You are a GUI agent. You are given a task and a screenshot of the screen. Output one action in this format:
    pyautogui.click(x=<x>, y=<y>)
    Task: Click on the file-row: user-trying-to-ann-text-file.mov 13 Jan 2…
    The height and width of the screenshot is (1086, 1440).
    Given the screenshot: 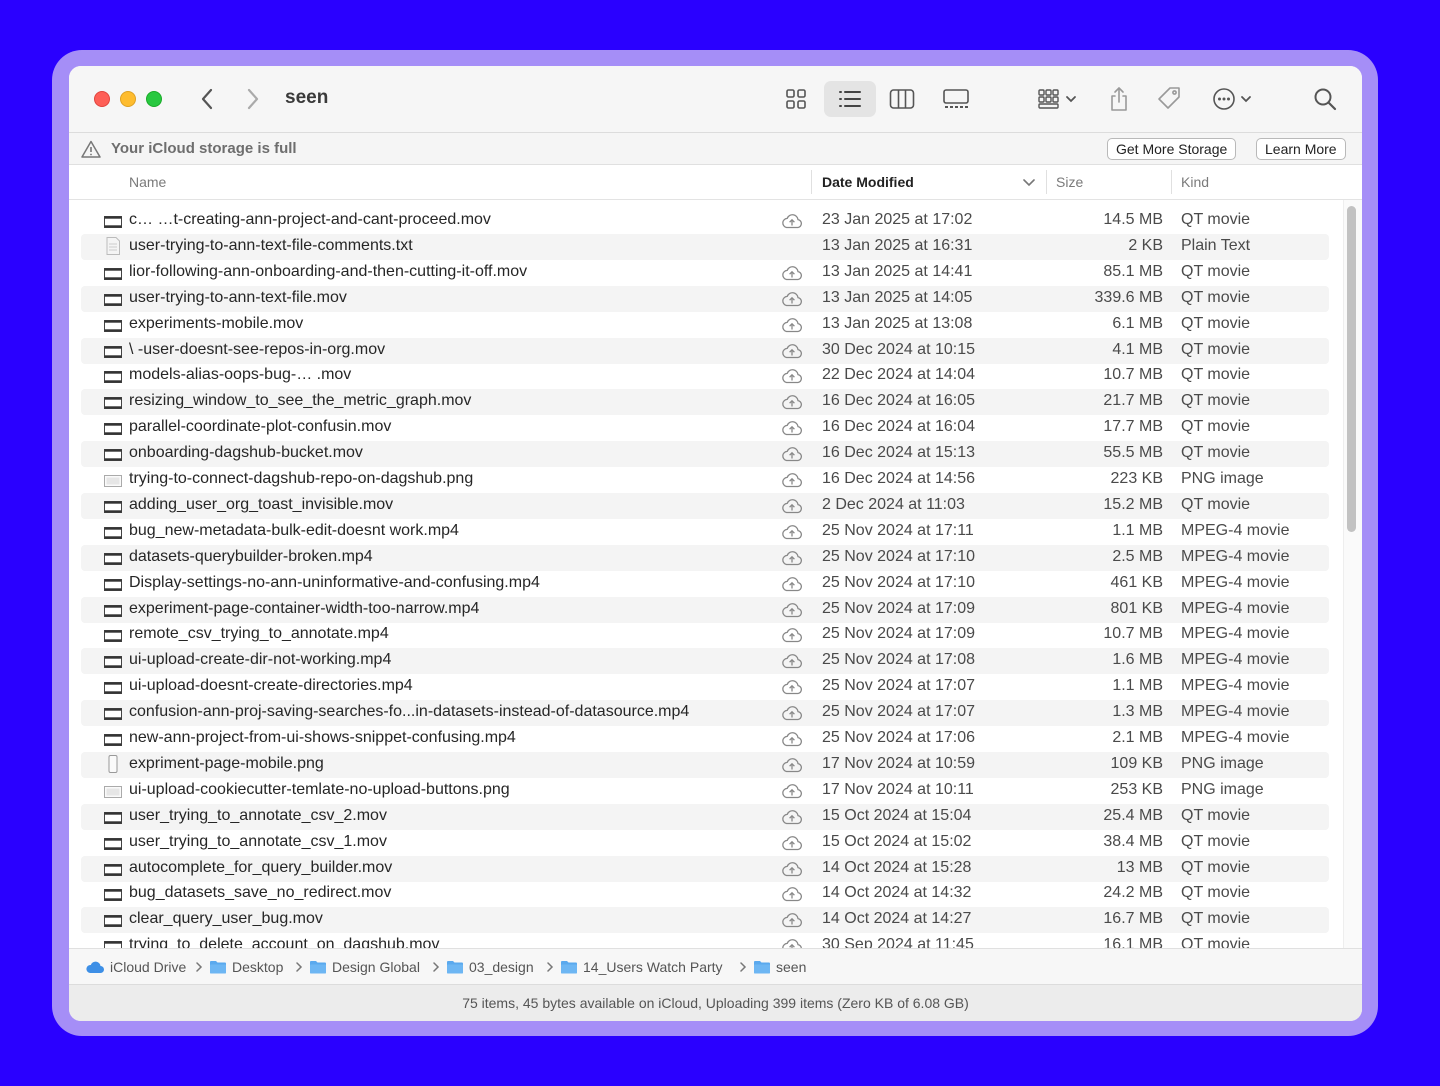 What is the action you would take?
    pyautogui.click(x=705, y=298)
    